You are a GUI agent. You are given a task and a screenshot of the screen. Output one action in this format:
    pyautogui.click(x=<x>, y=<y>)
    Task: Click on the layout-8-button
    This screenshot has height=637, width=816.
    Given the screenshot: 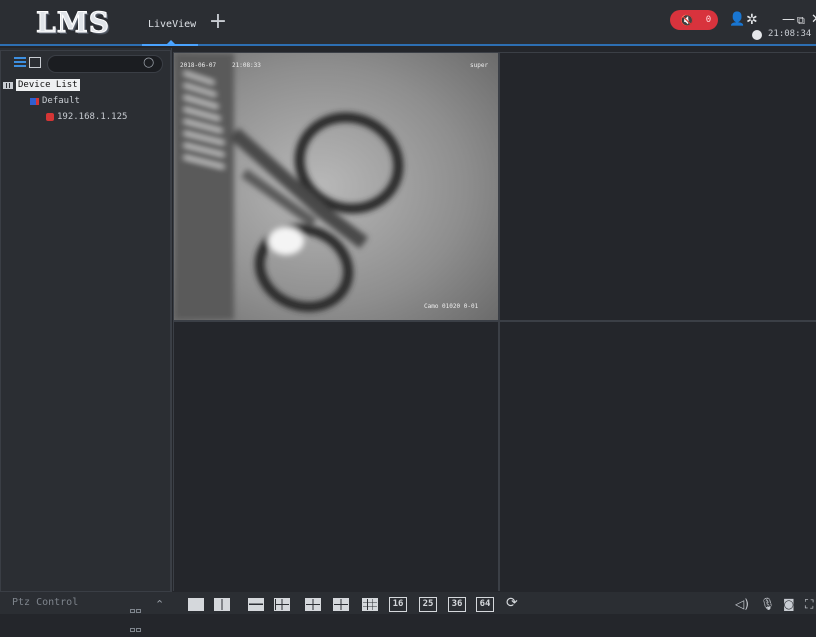 What is the action you would take?
    pyautogui.click(x=341, y=604)
    